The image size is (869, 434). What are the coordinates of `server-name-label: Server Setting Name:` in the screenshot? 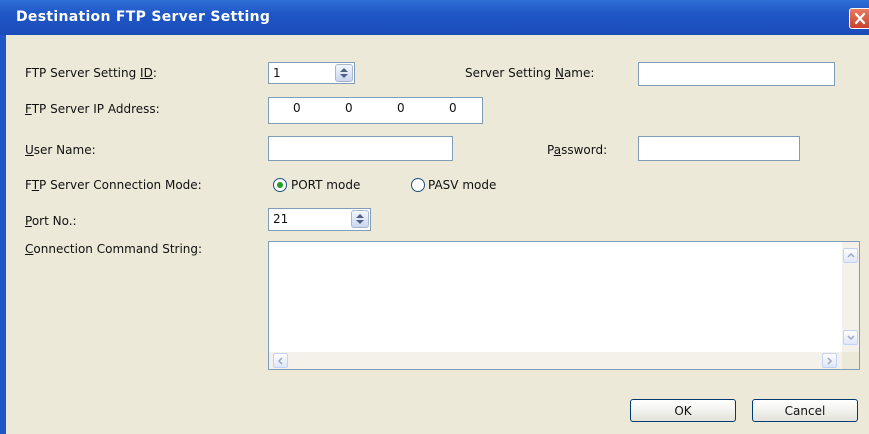 It's located at (530, 73).